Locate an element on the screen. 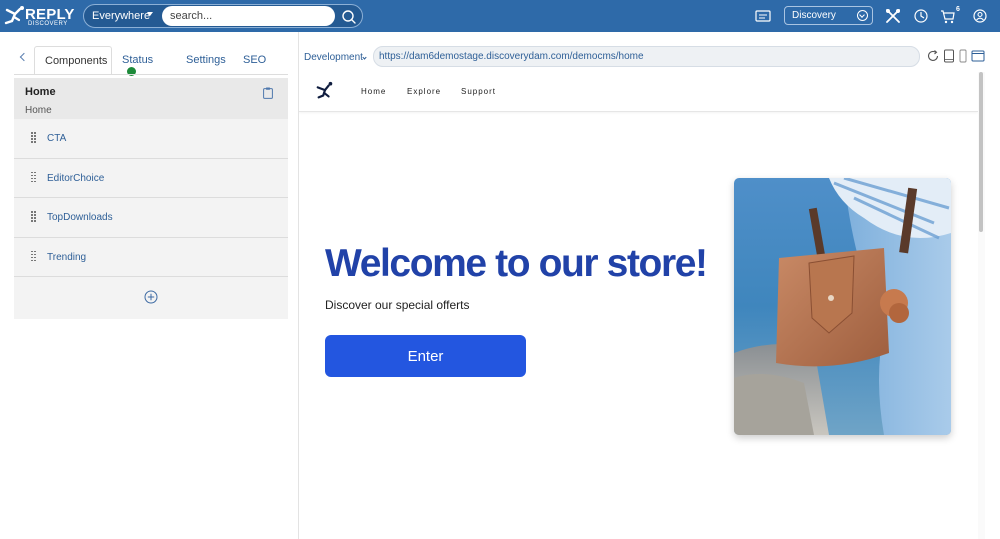 Image resolution: width=1000 pixels, height=539 pixels. site-nav-support: Support is located at coordinates (478, 91).